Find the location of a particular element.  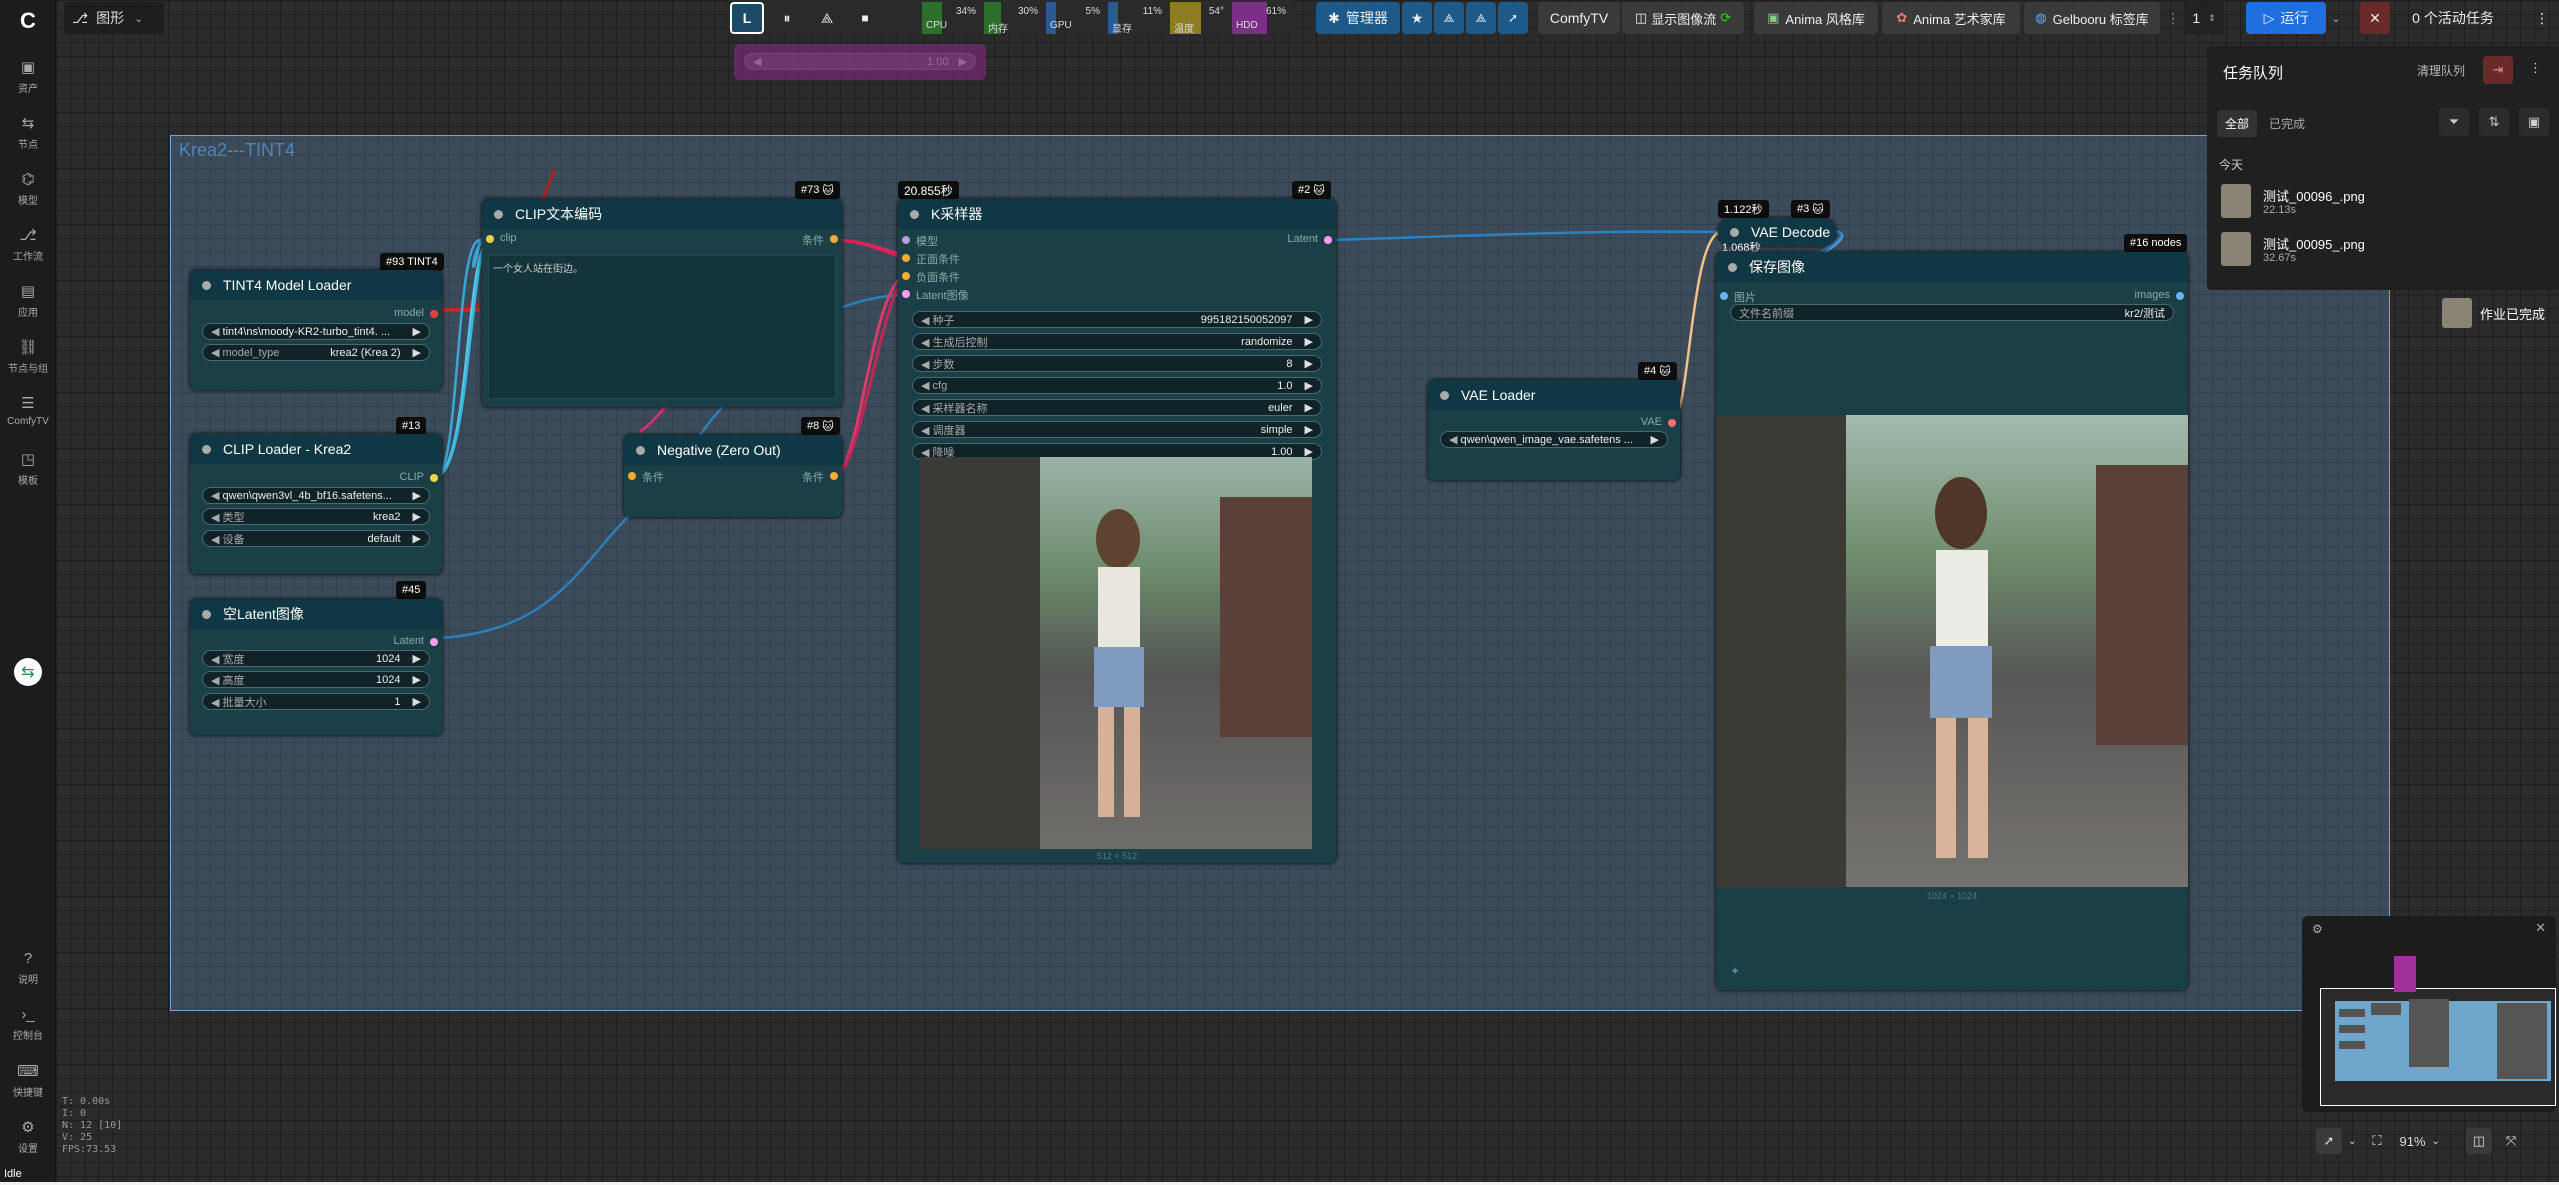

zoom-level: 91% is located at coordinates (2413, 1141).